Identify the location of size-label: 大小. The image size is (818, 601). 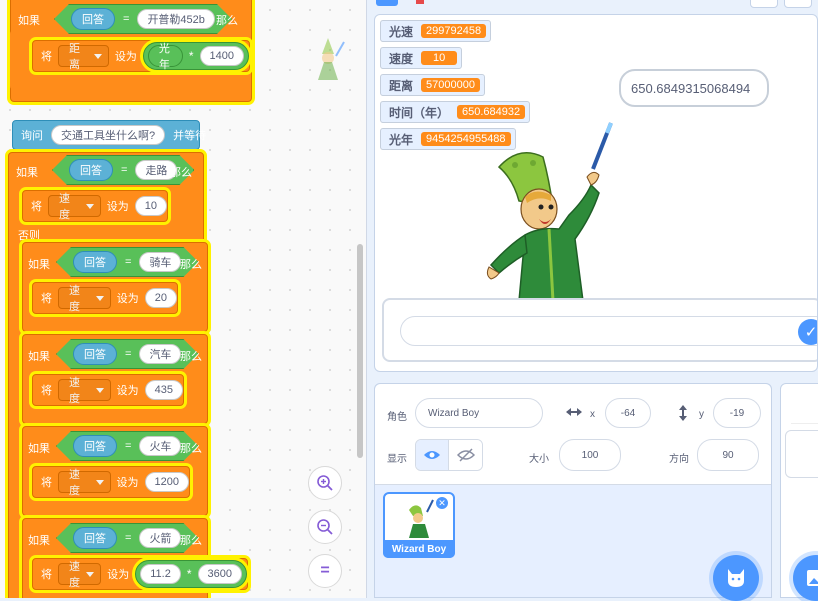
(539, 459).